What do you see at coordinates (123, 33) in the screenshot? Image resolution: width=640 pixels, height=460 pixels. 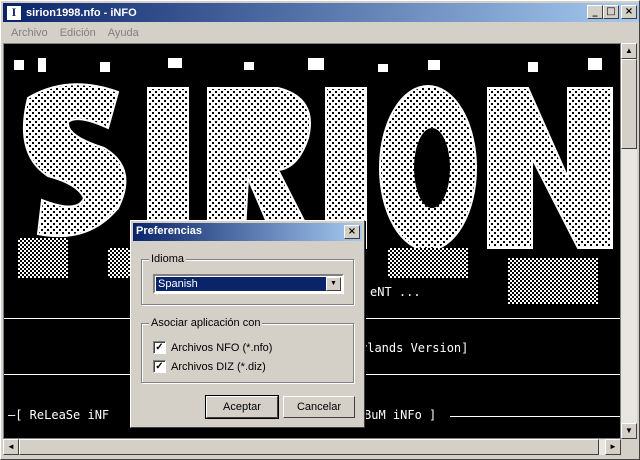 I see `menu-ayuda: Ayuda` at bounding box center [123, 33].